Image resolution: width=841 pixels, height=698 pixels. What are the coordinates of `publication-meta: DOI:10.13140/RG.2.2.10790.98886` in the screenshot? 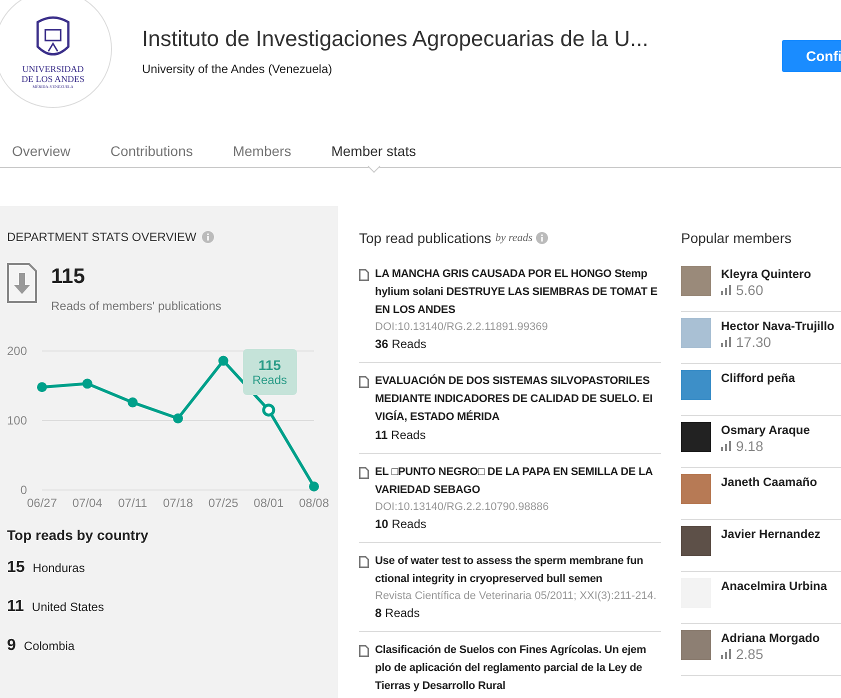 It's located at (462, 507).